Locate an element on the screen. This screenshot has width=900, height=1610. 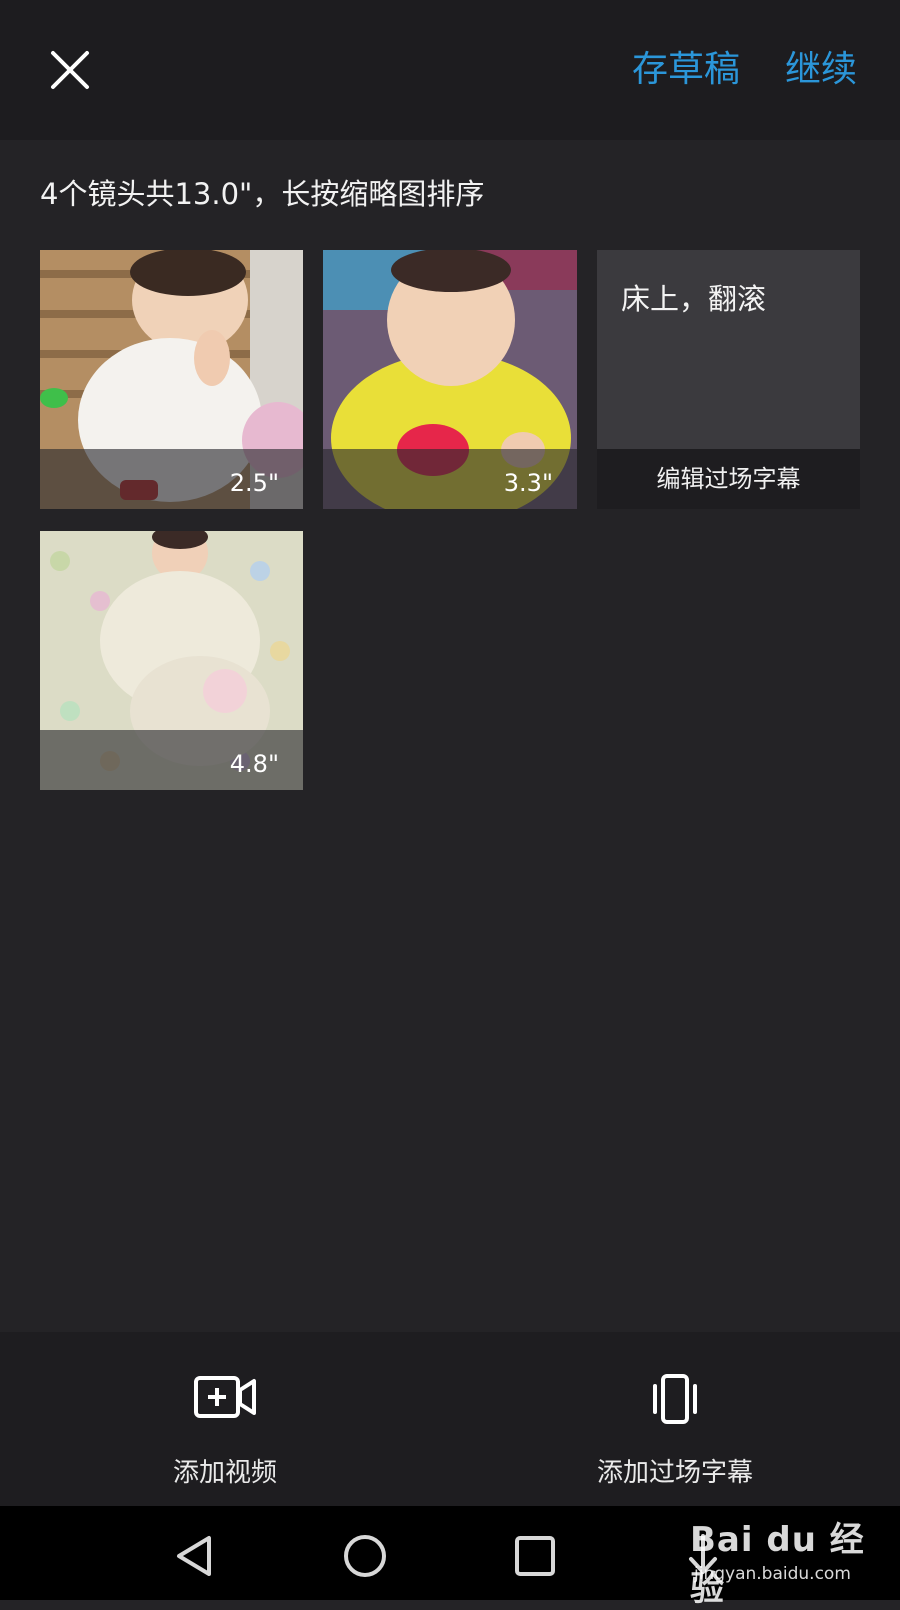
caption-card: 床上，翻滚 编辑过场字幕 is located at coordinates (728, 379).